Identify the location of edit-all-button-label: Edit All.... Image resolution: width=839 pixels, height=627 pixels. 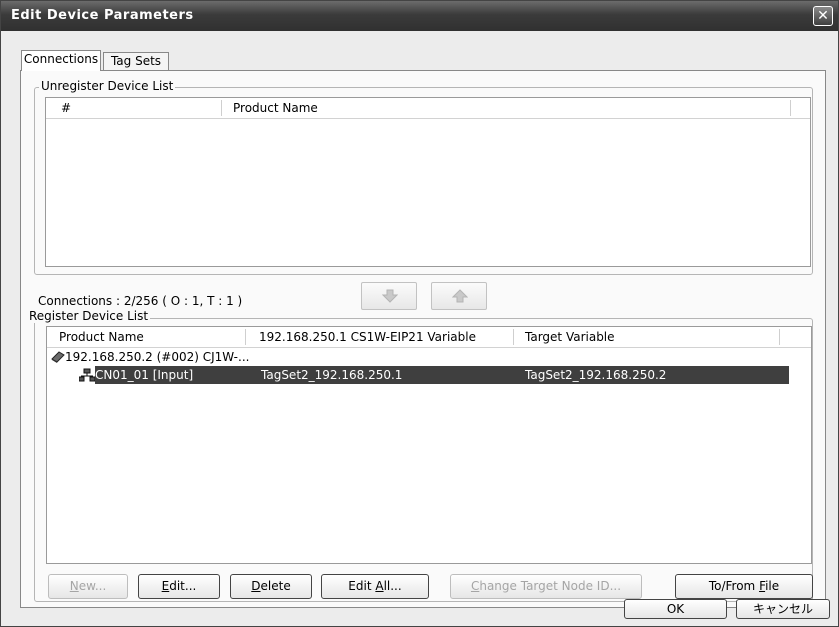
(375, 586).